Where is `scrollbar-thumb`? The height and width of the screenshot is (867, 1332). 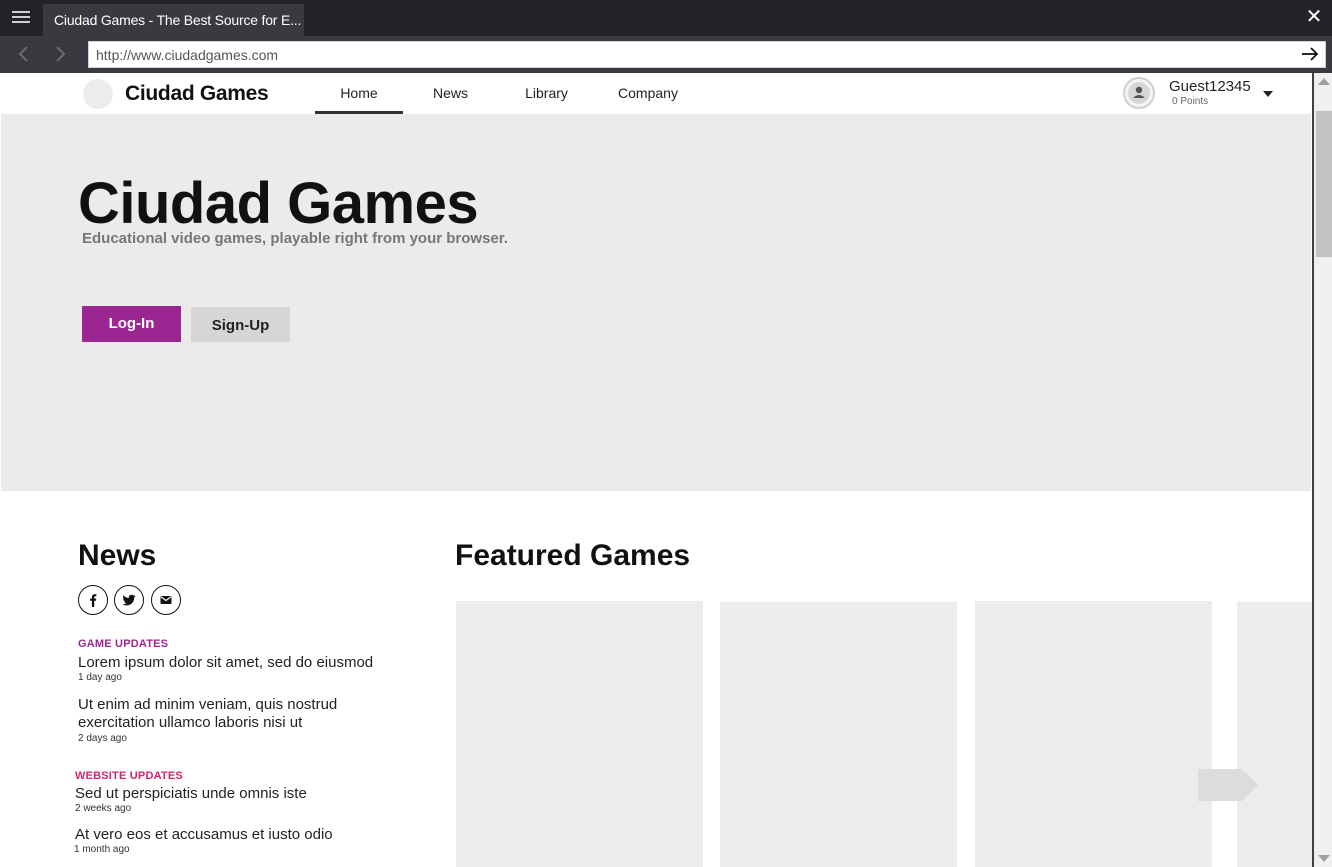 scrollbar-thumb is located at coordinates (1324, 184).